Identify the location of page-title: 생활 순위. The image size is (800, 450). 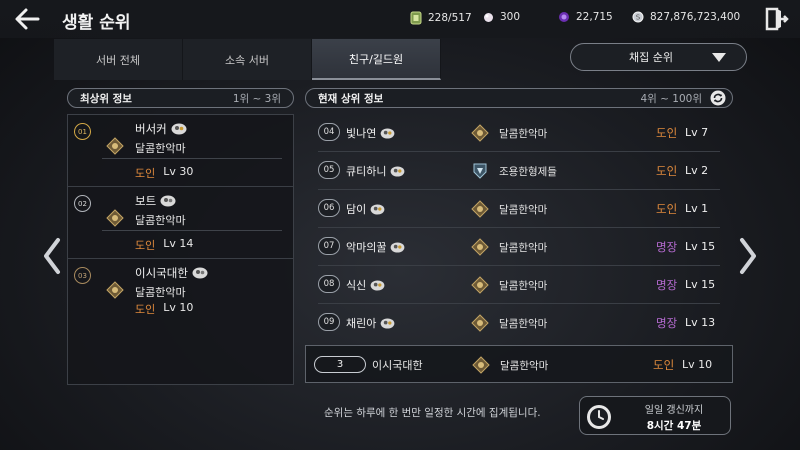
(96, 23).